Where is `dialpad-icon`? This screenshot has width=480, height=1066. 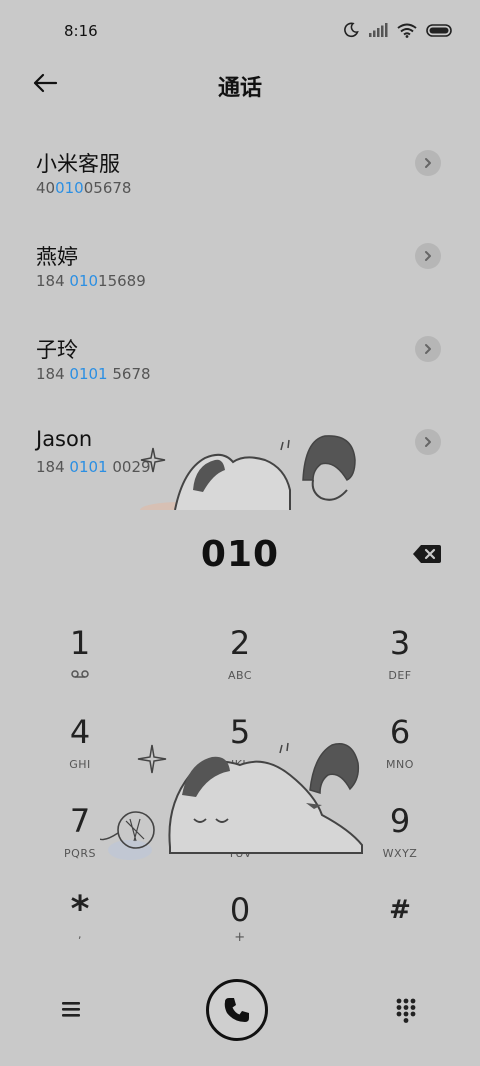 dialpad-icon is located at coordinates (406, 1010).